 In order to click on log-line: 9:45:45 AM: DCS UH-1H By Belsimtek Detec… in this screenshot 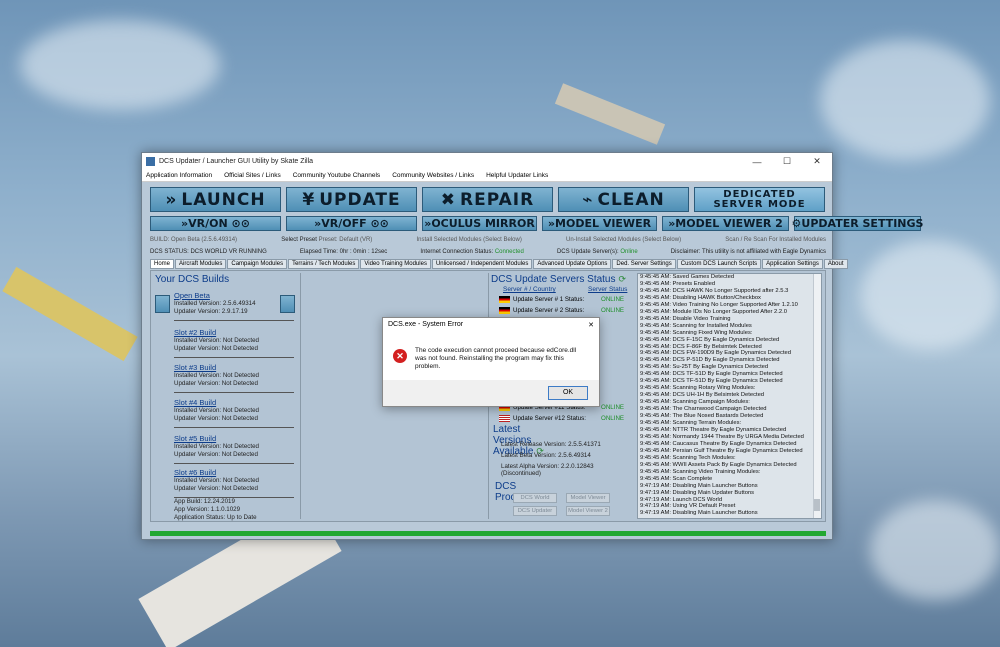, I will do `click(702, 395)`.